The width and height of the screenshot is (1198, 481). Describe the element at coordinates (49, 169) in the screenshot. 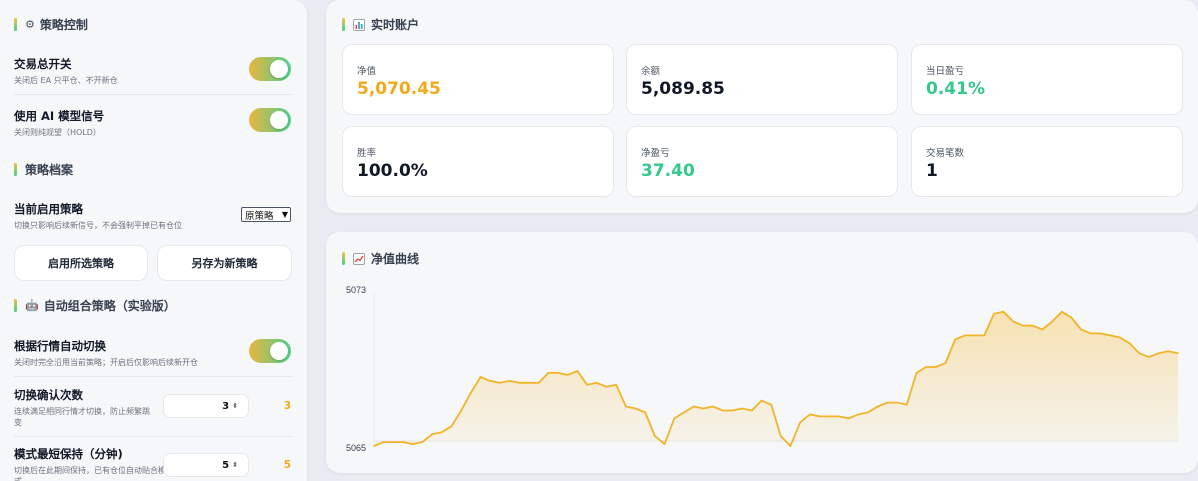

I see `section-title: 策略档案` at that location.